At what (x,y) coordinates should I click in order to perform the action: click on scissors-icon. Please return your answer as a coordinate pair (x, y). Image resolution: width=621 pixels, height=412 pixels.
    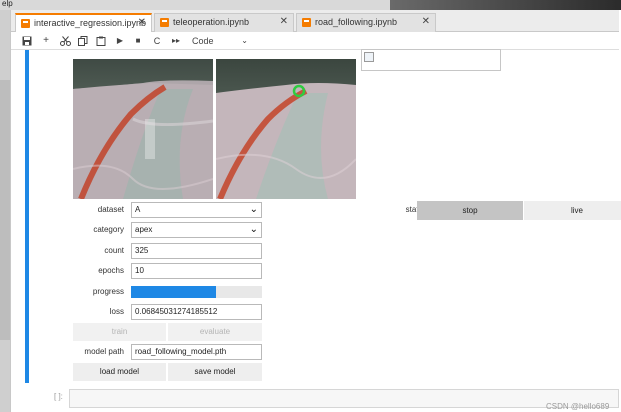
    Looking at the image, I should click on (65, 41).